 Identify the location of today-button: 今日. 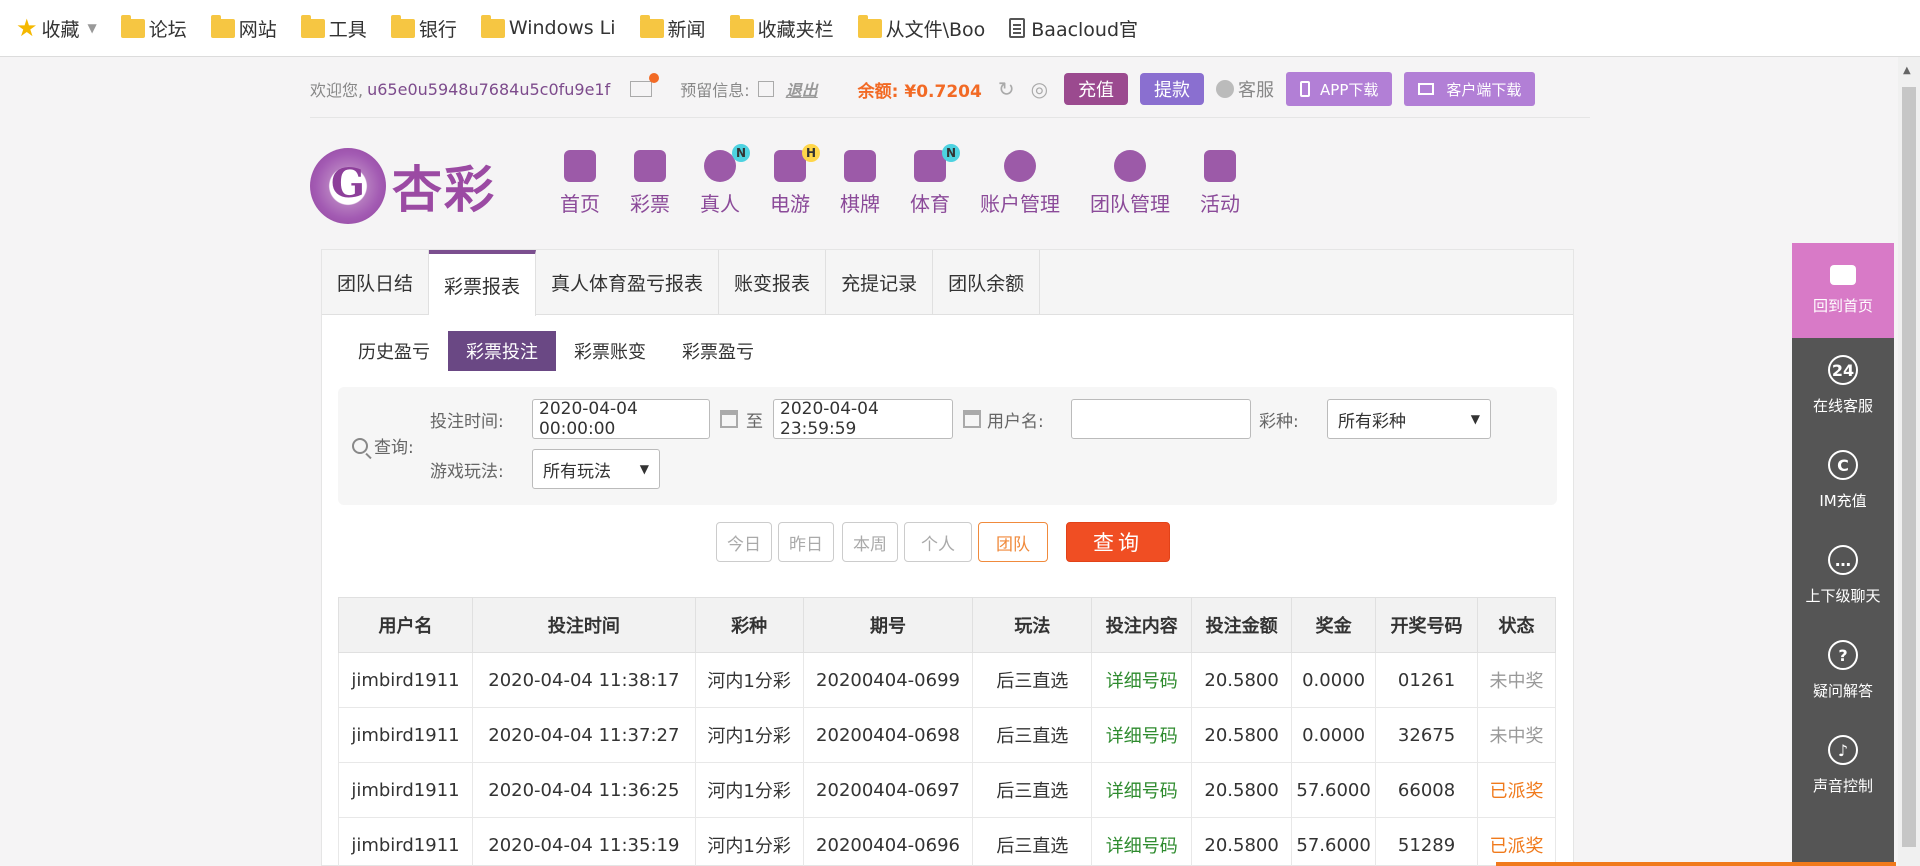
(744, 542).